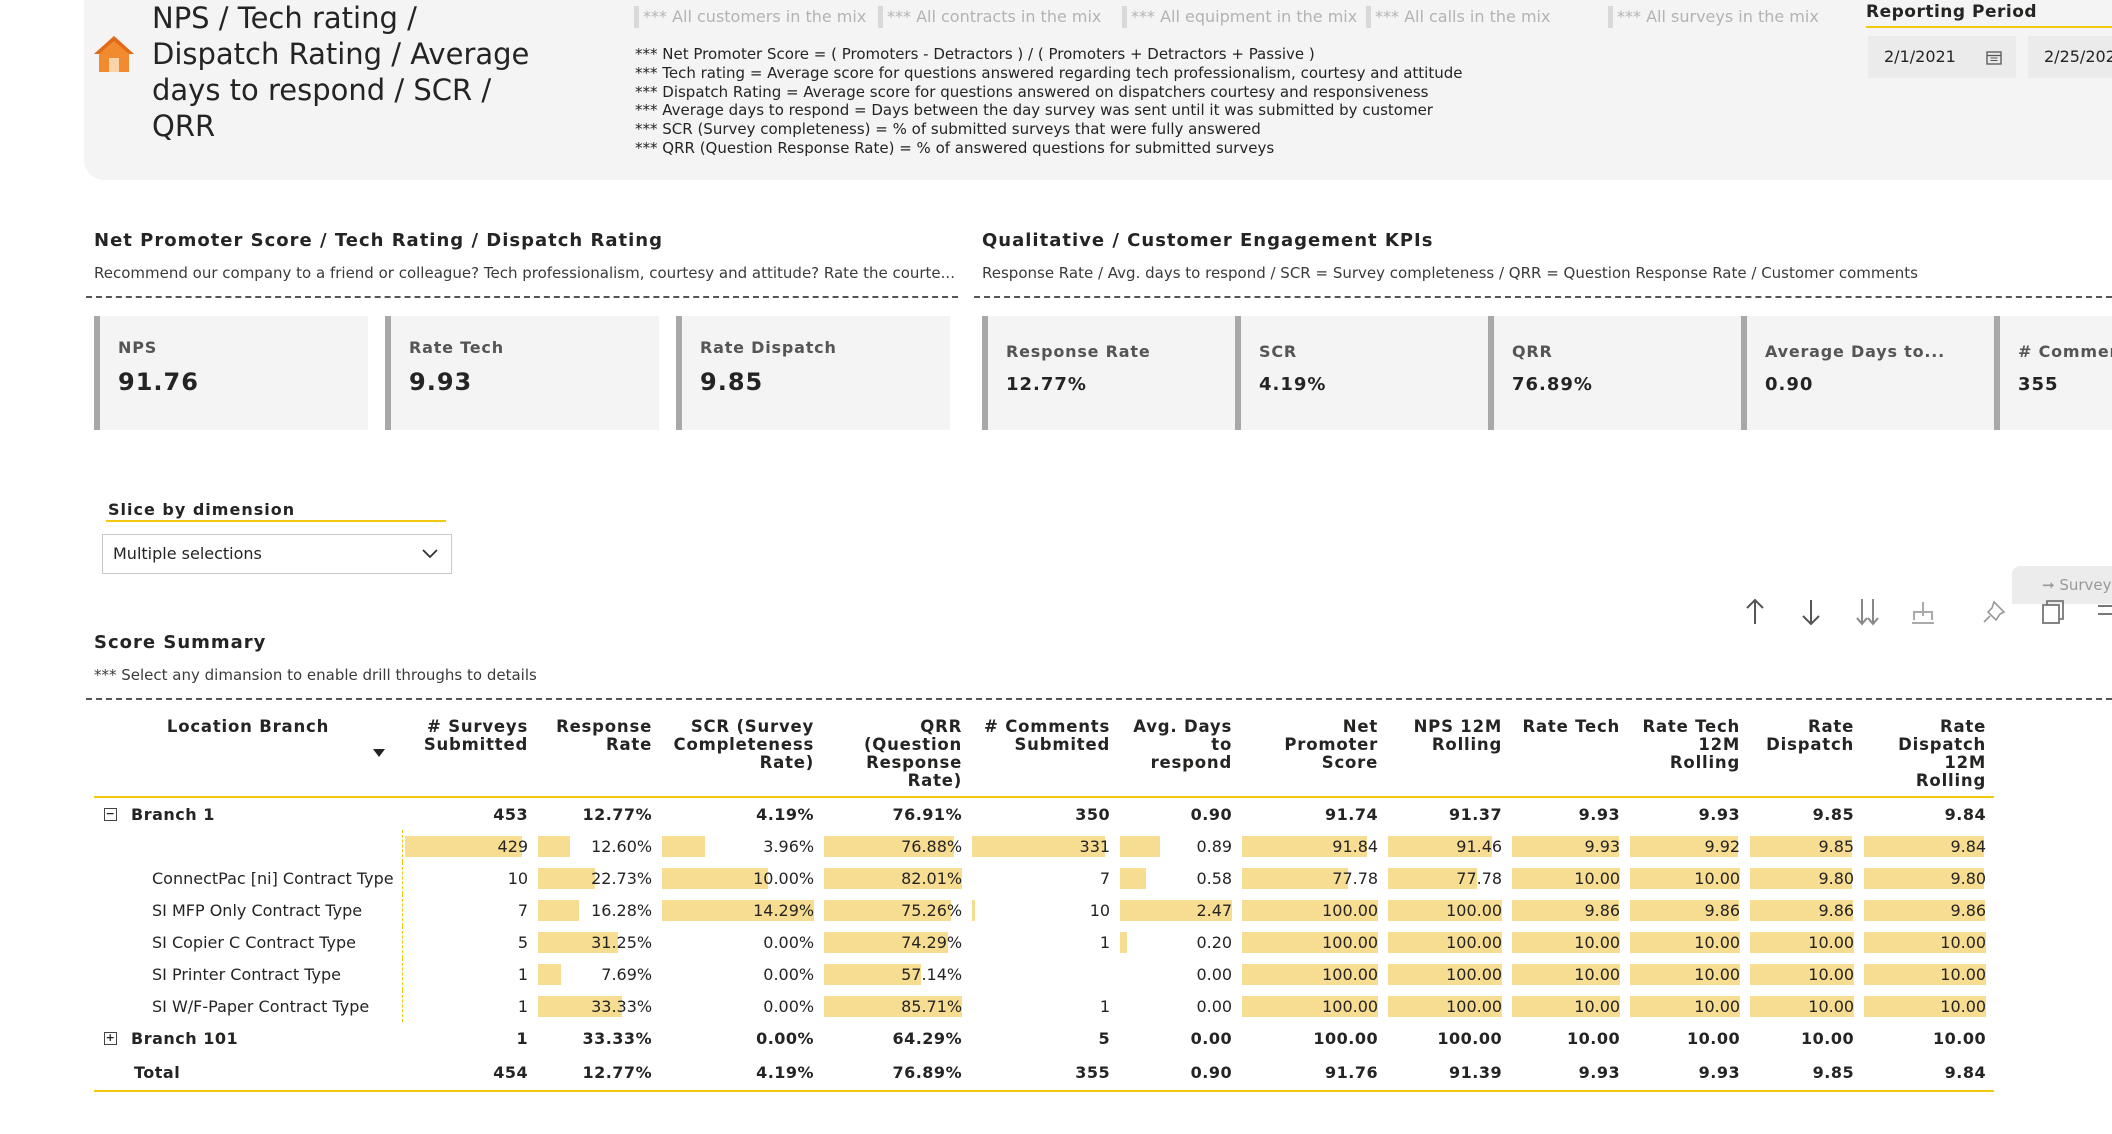 This screenshot has width=2112, height=1134. I want to click on column-header-surveys-submitted: # Surveys Submitted, so click(469, 758).